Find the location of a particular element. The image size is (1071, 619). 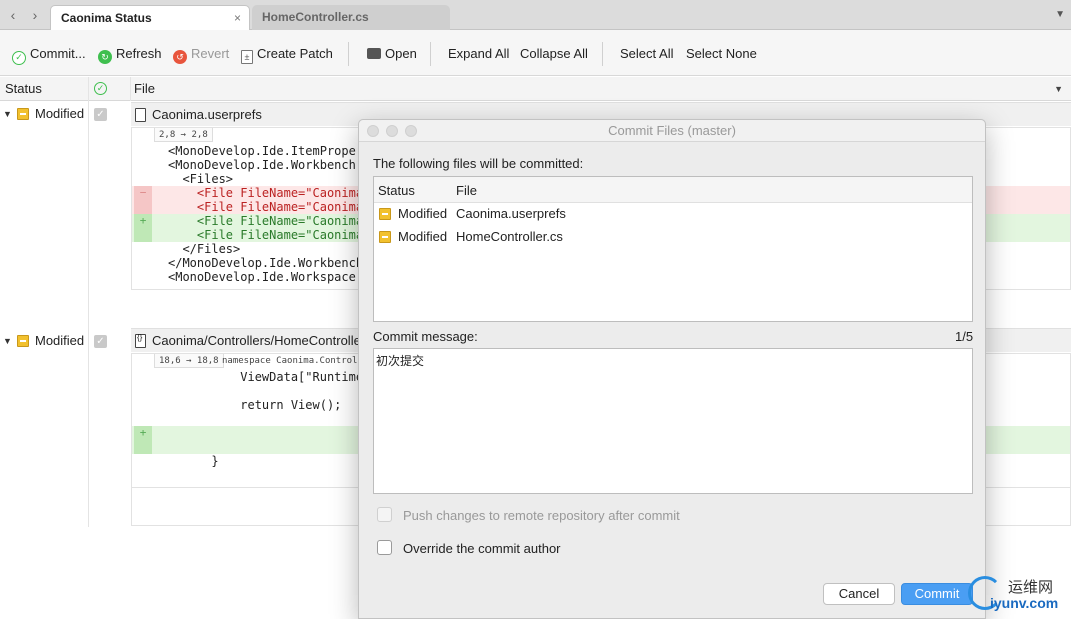

table-row: Modified Caonima.userprefs is located at coordinates (673, 214).